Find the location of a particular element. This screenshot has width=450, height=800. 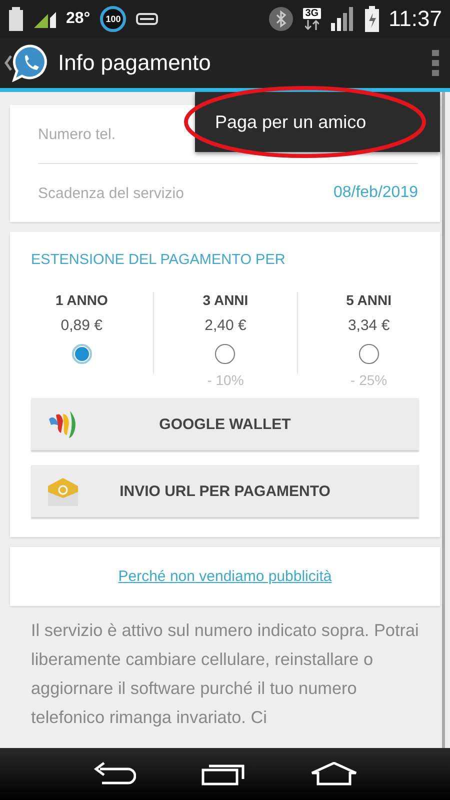

description-text: Il servizio è attivo sul numero indicato sopra. Potrai liberamente cambiare cellulare, reinstallare o aggiornare il software purché il tuo numero telefonico rimanga invariato. Ci is located at coordinates (225, 674).